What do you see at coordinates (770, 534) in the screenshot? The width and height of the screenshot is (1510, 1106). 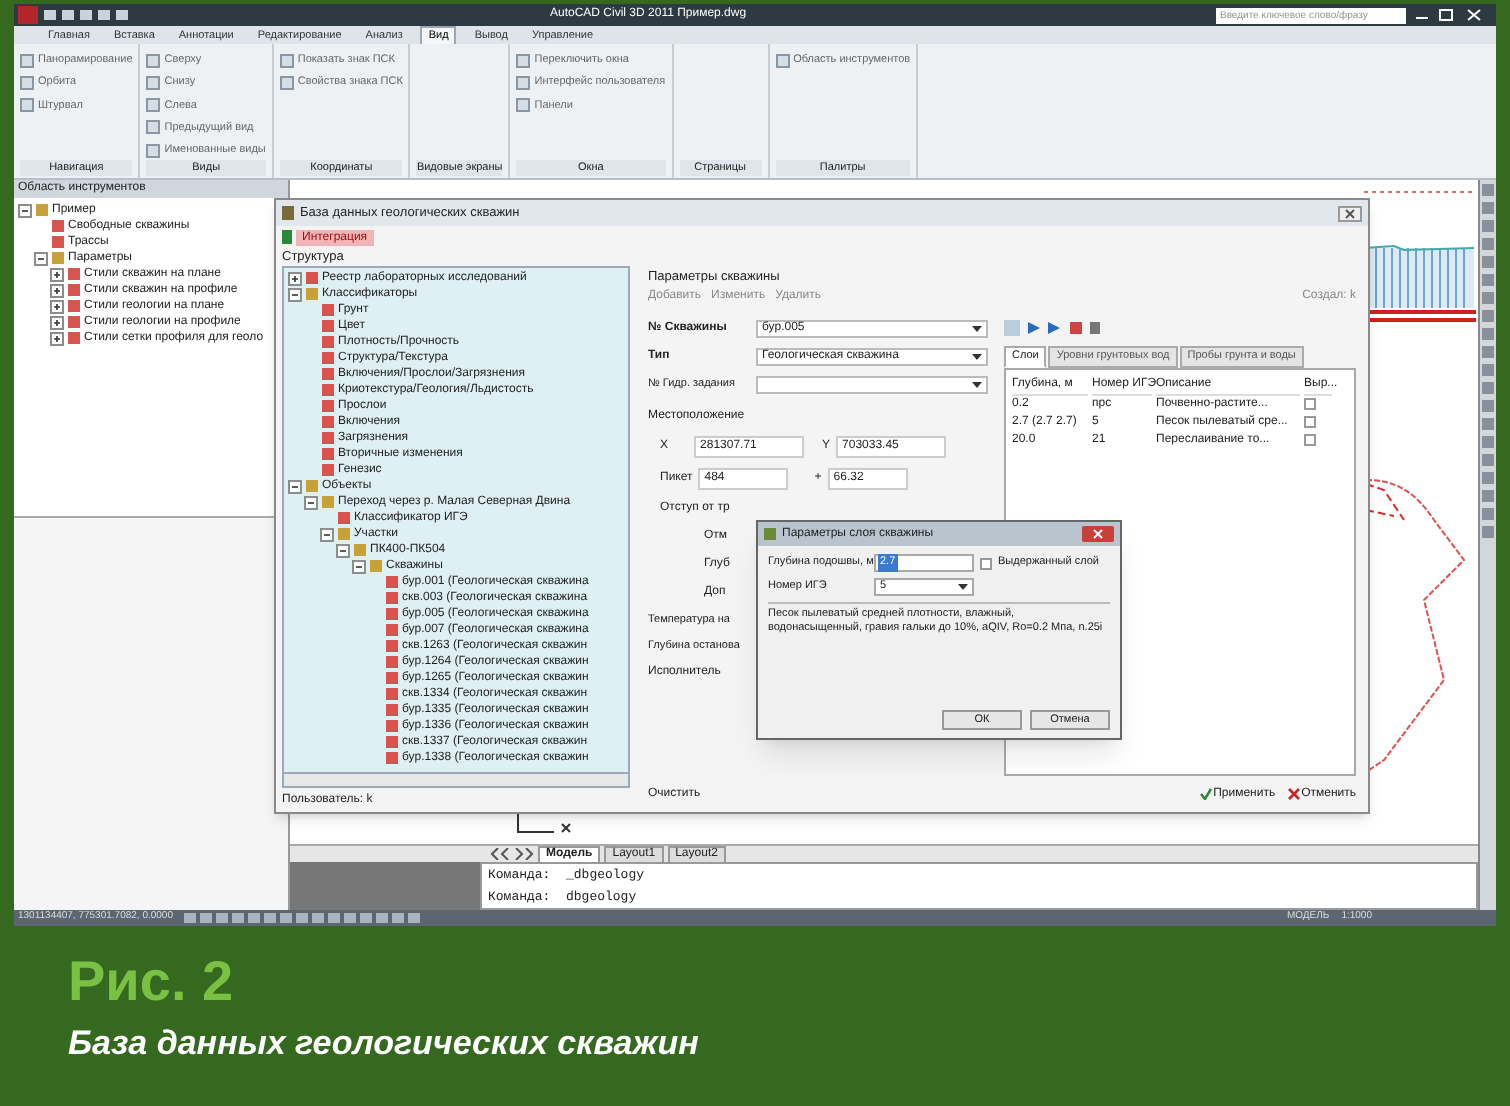 I see `layer-icon` at bounding box center [770, 534].